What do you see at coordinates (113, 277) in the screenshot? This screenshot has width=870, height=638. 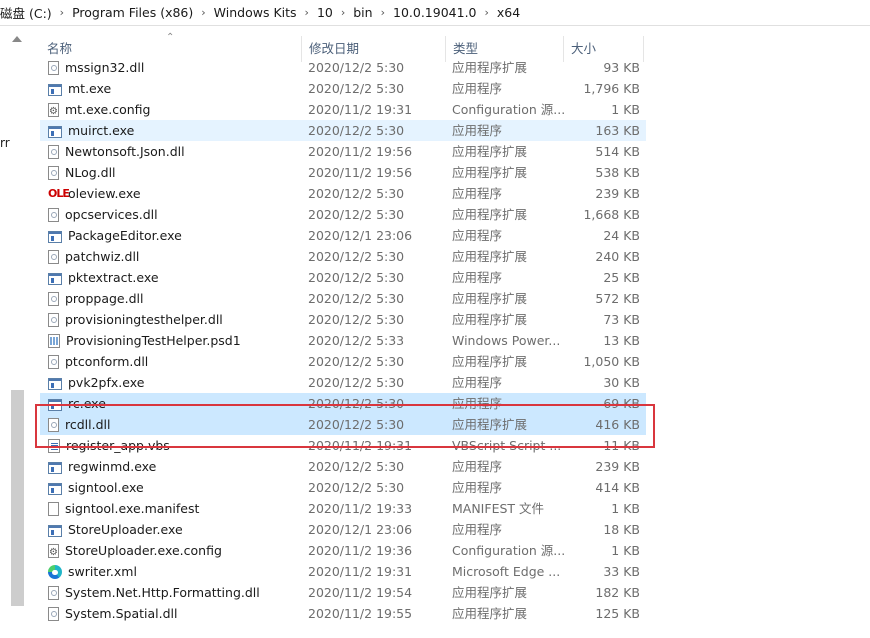 I see `file-name: pktextract.exe` at bounding box center [113, 277].